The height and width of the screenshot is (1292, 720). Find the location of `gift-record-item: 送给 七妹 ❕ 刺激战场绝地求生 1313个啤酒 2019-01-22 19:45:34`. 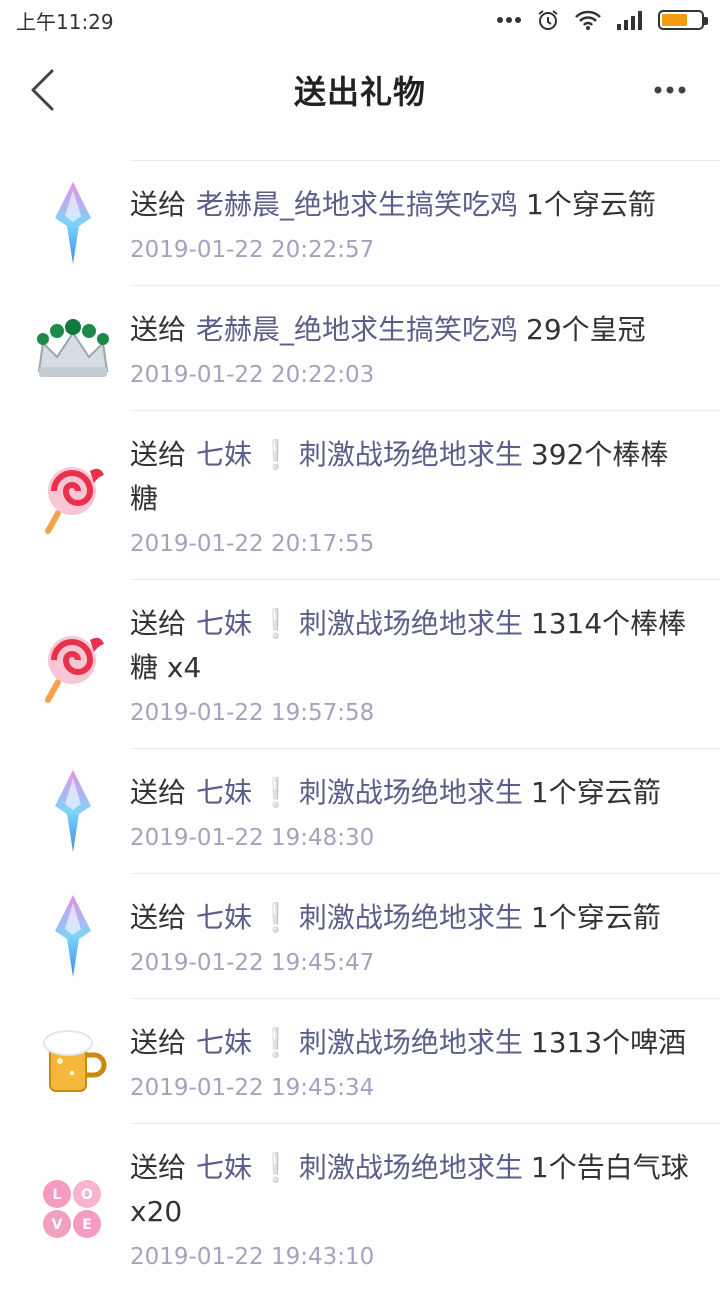

gift-record-item: 送给 七妹 ❕ 刺激战场绝地求生 1313个啤酒 2019-01-22 19:45:34 is located at coordinates (360, 1060).